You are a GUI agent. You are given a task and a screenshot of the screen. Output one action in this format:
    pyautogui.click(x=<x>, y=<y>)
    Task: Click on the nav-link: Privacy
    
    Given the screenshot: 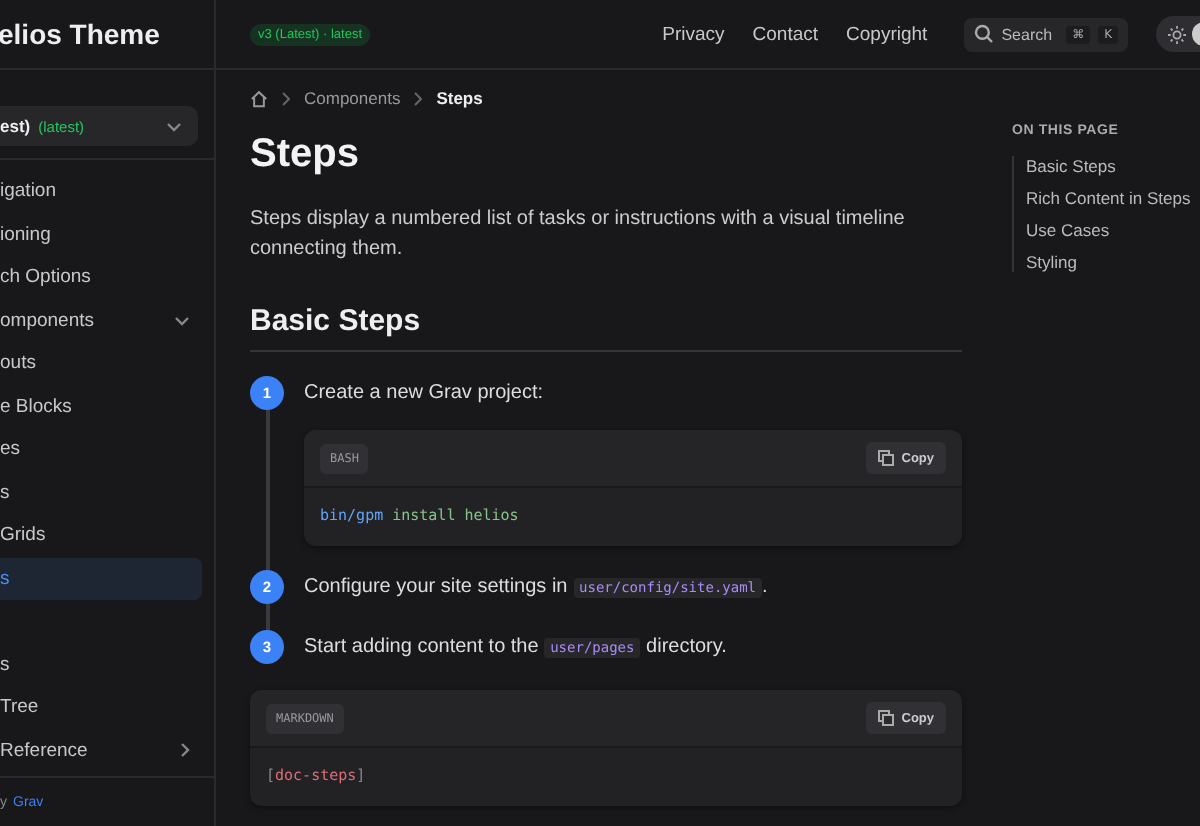 What is the action you would take?
    pyautogui.click(x=693, y=34)
    